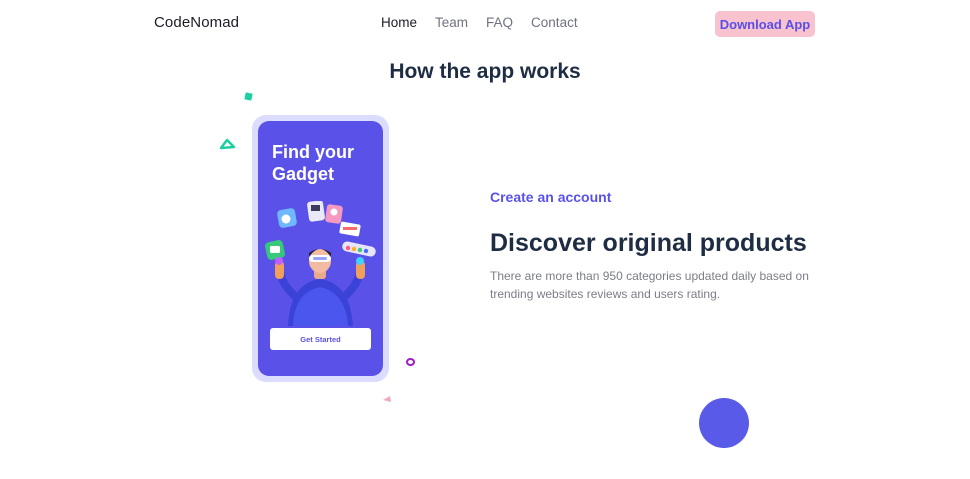  Describe the element at coordinates (765, 24) in the screenshot. I see `download-app-button: Download App` at that location.